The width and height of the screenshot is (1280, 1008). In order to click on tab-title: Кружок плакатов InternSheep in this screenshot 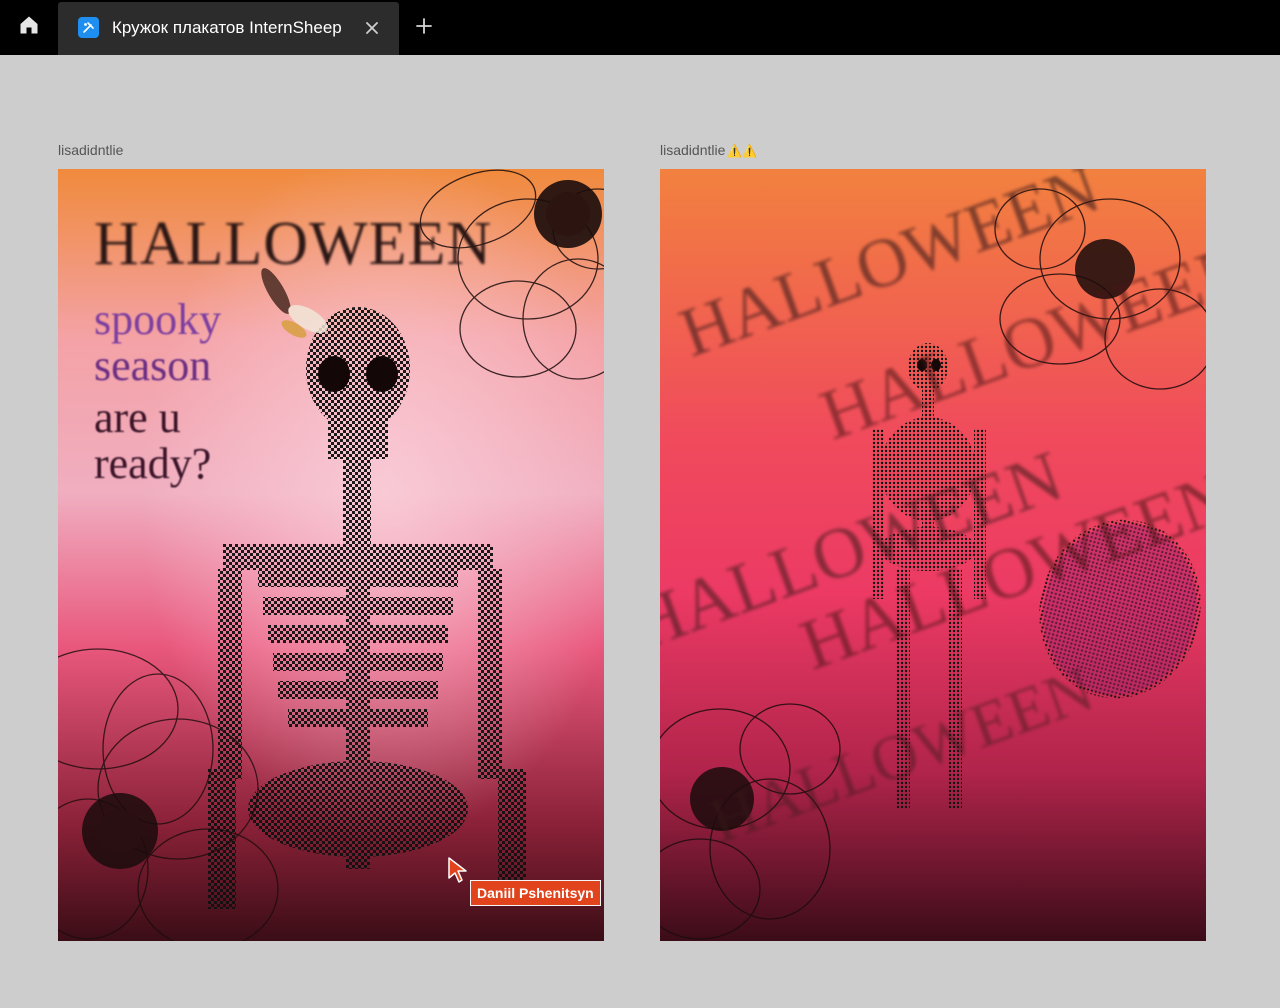, I will do `click(227, 27)`.